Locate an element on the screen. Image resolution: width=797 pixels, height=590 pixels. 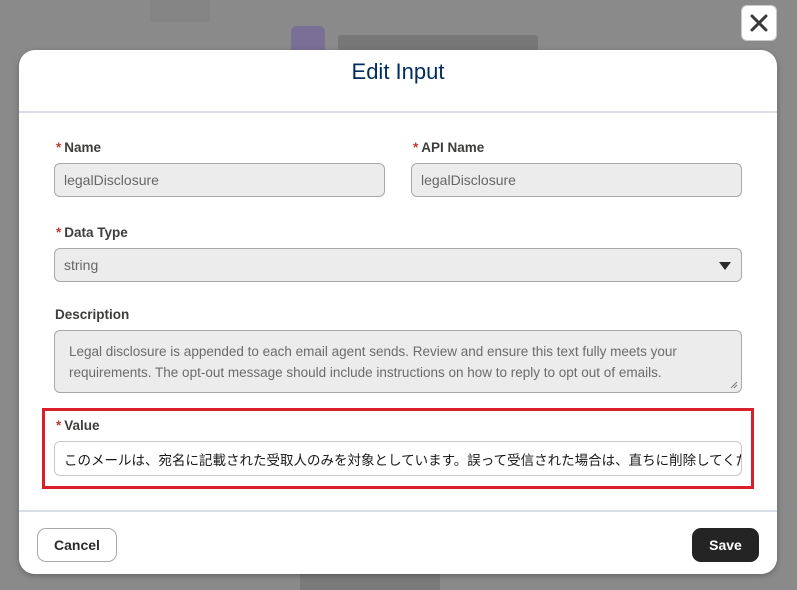
modal-title: Edit Input is located at coordinates (398, 72).